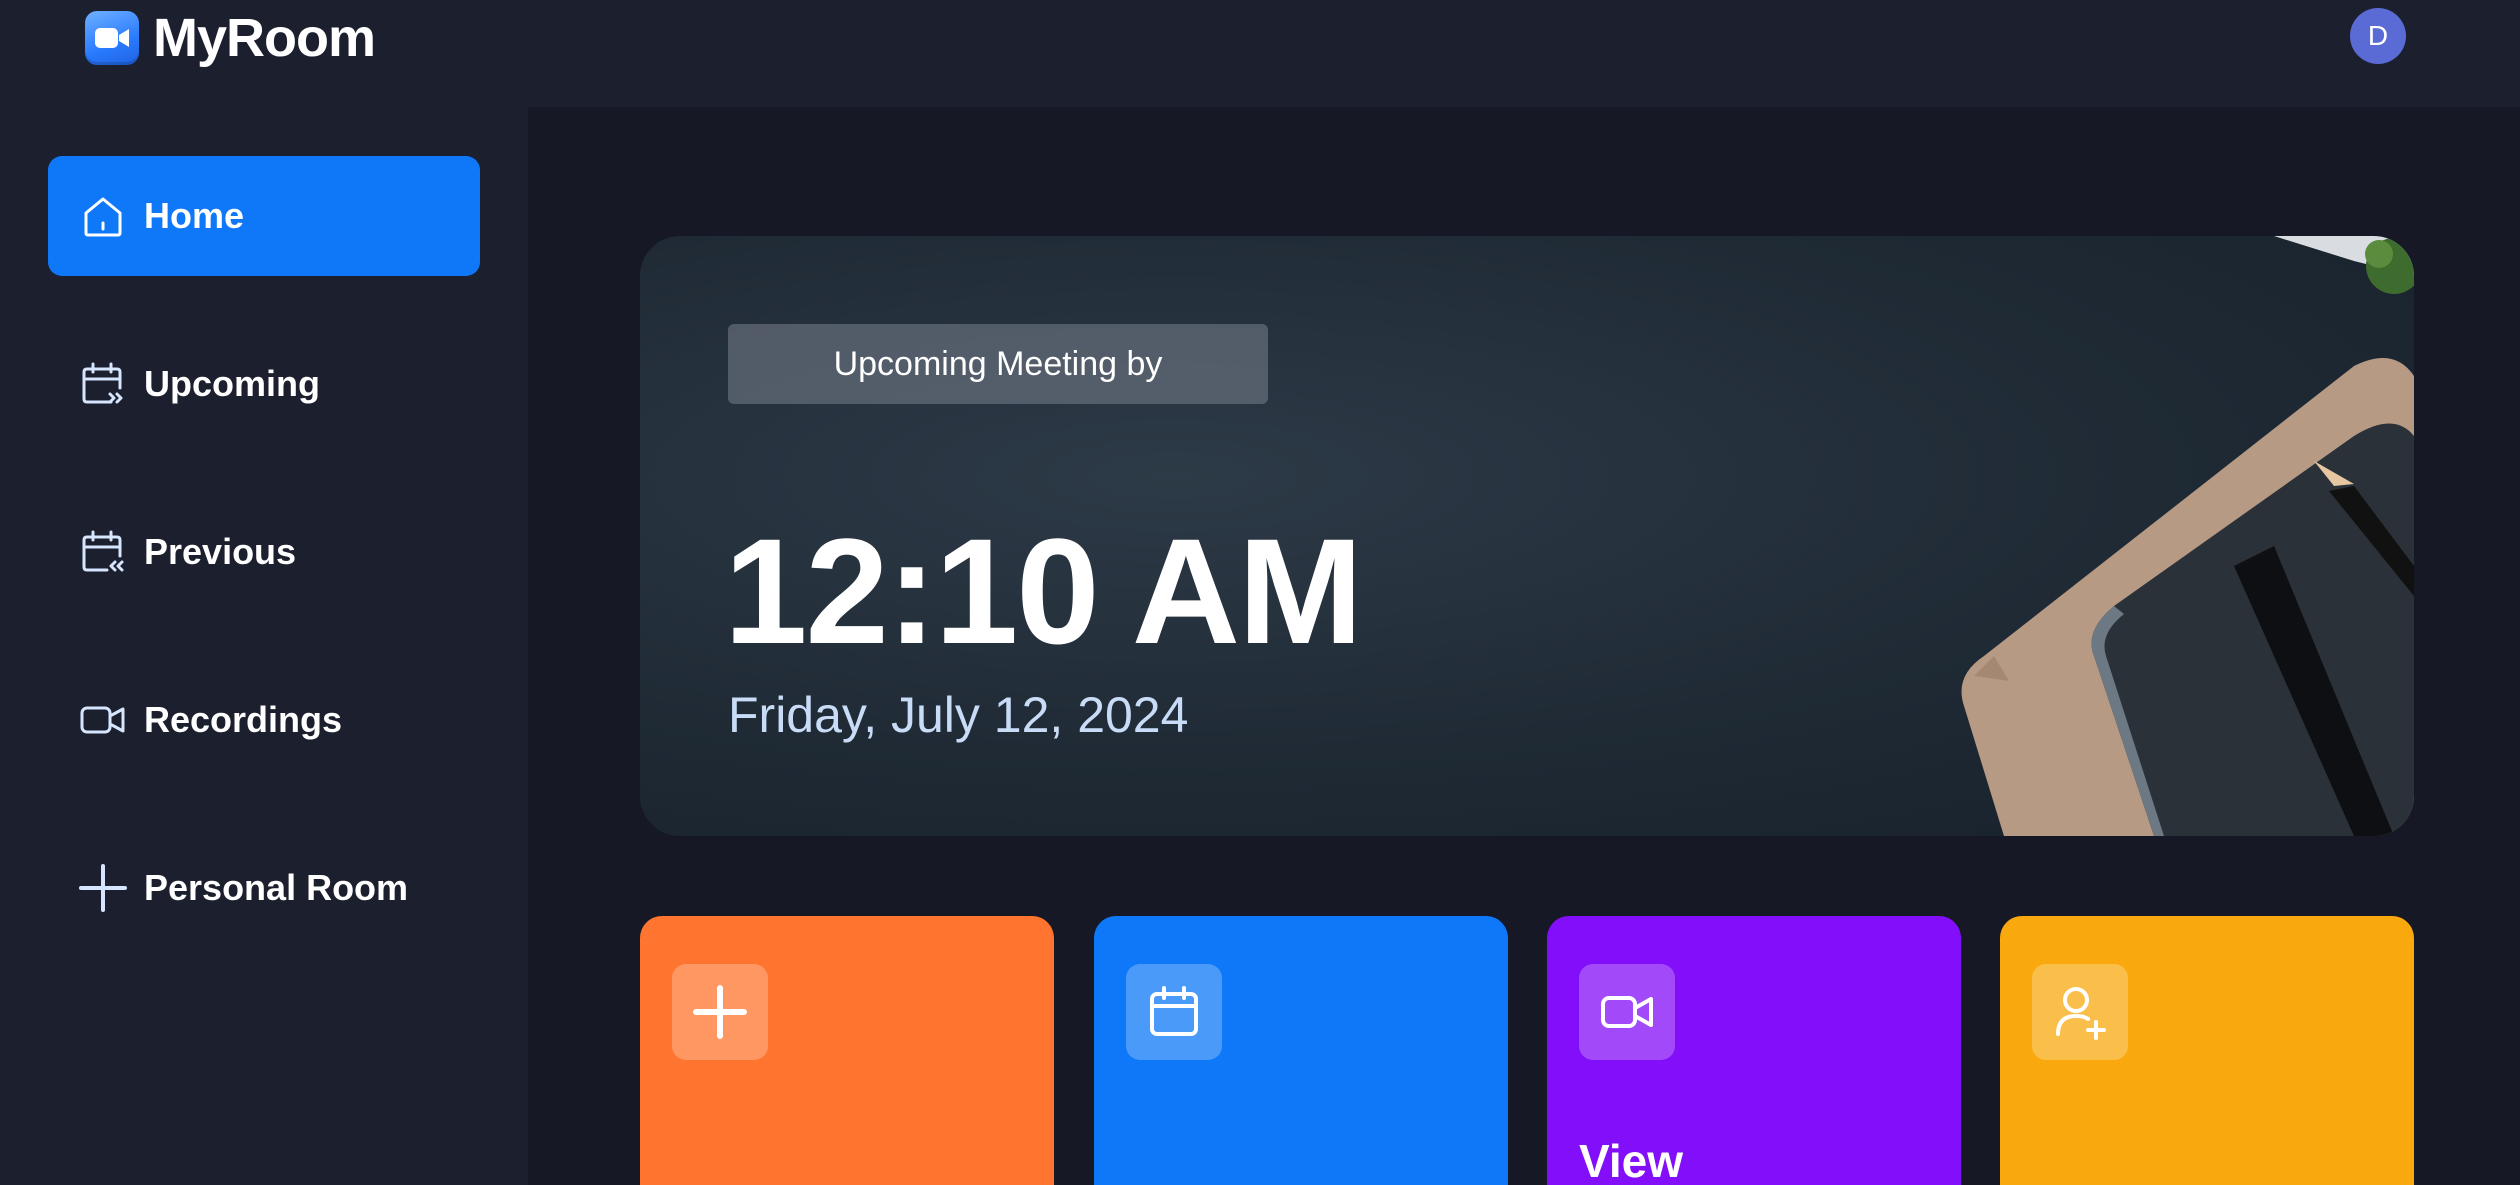 The height and width of the screenshot is (1185, 2520). I want to click on add-user-icon, so click(2080, 1012).